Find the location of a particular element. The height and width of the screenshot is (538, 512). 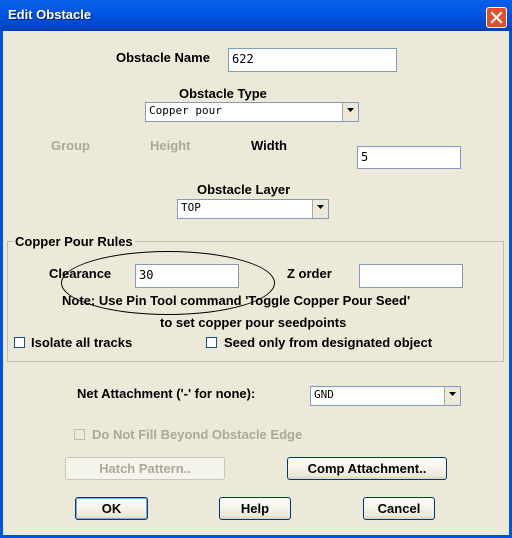

close-icon is located at coordinates (496, 17).